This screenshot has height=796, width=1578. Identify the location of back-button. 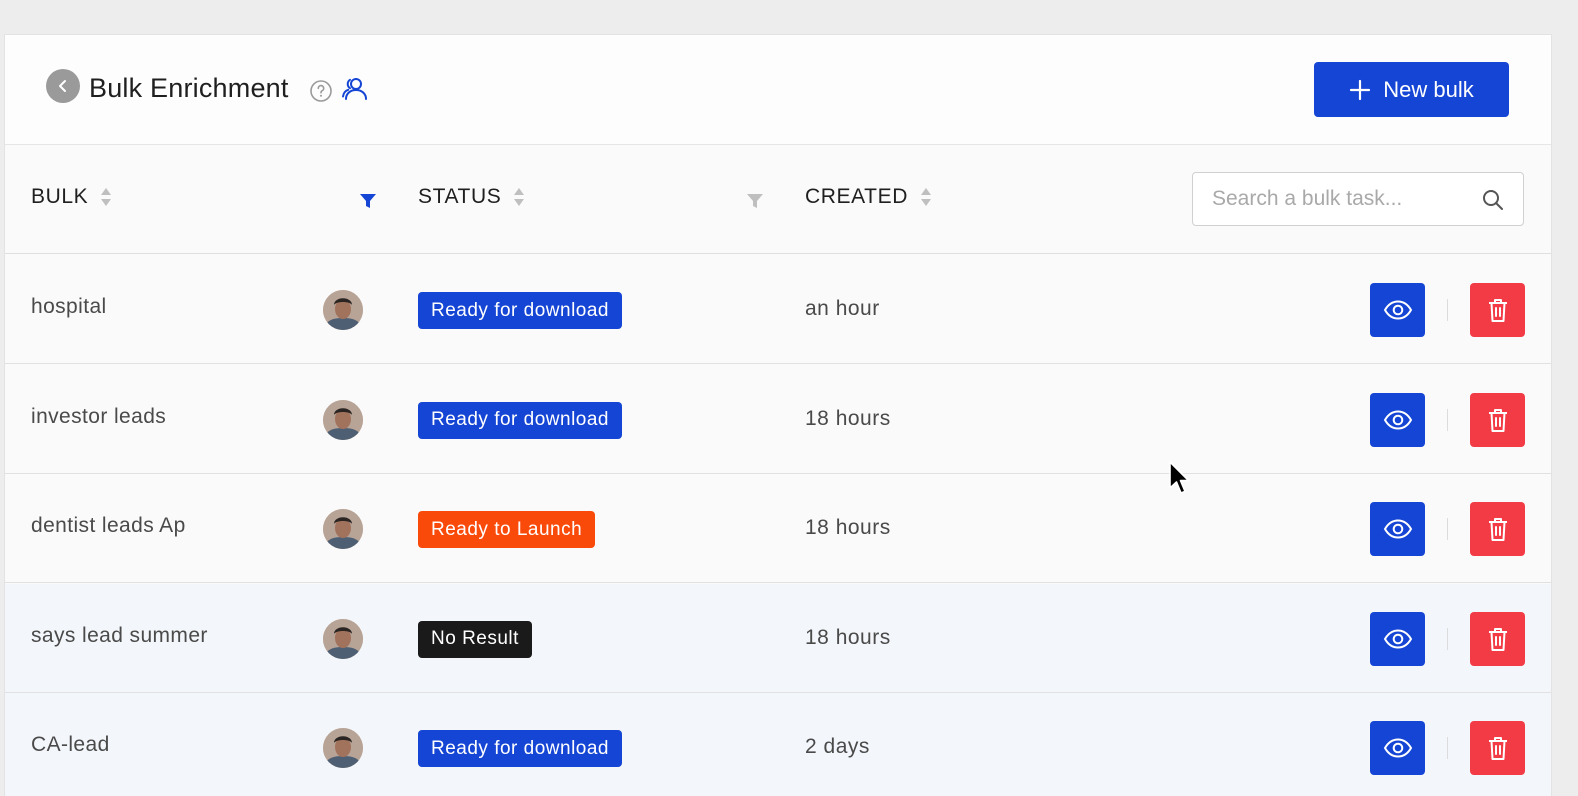
(63, 86).